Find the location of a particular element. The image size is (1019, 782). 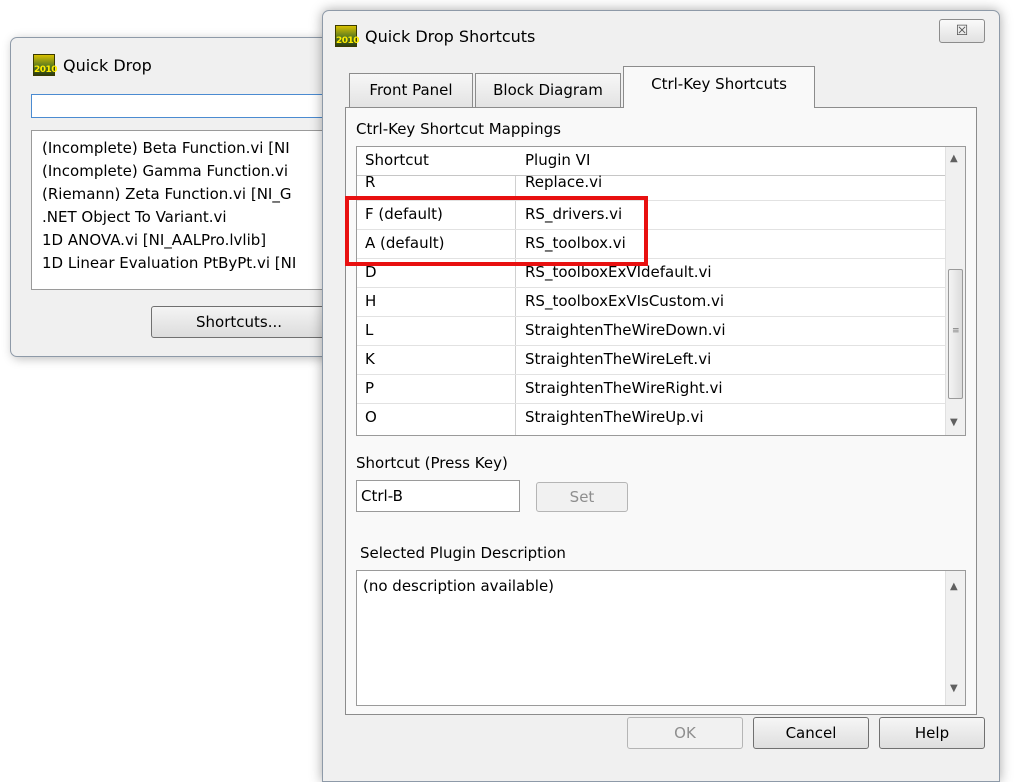

table-row: H RS_toolboxExVIsCustom.vi is located at coordinates (652, 302).